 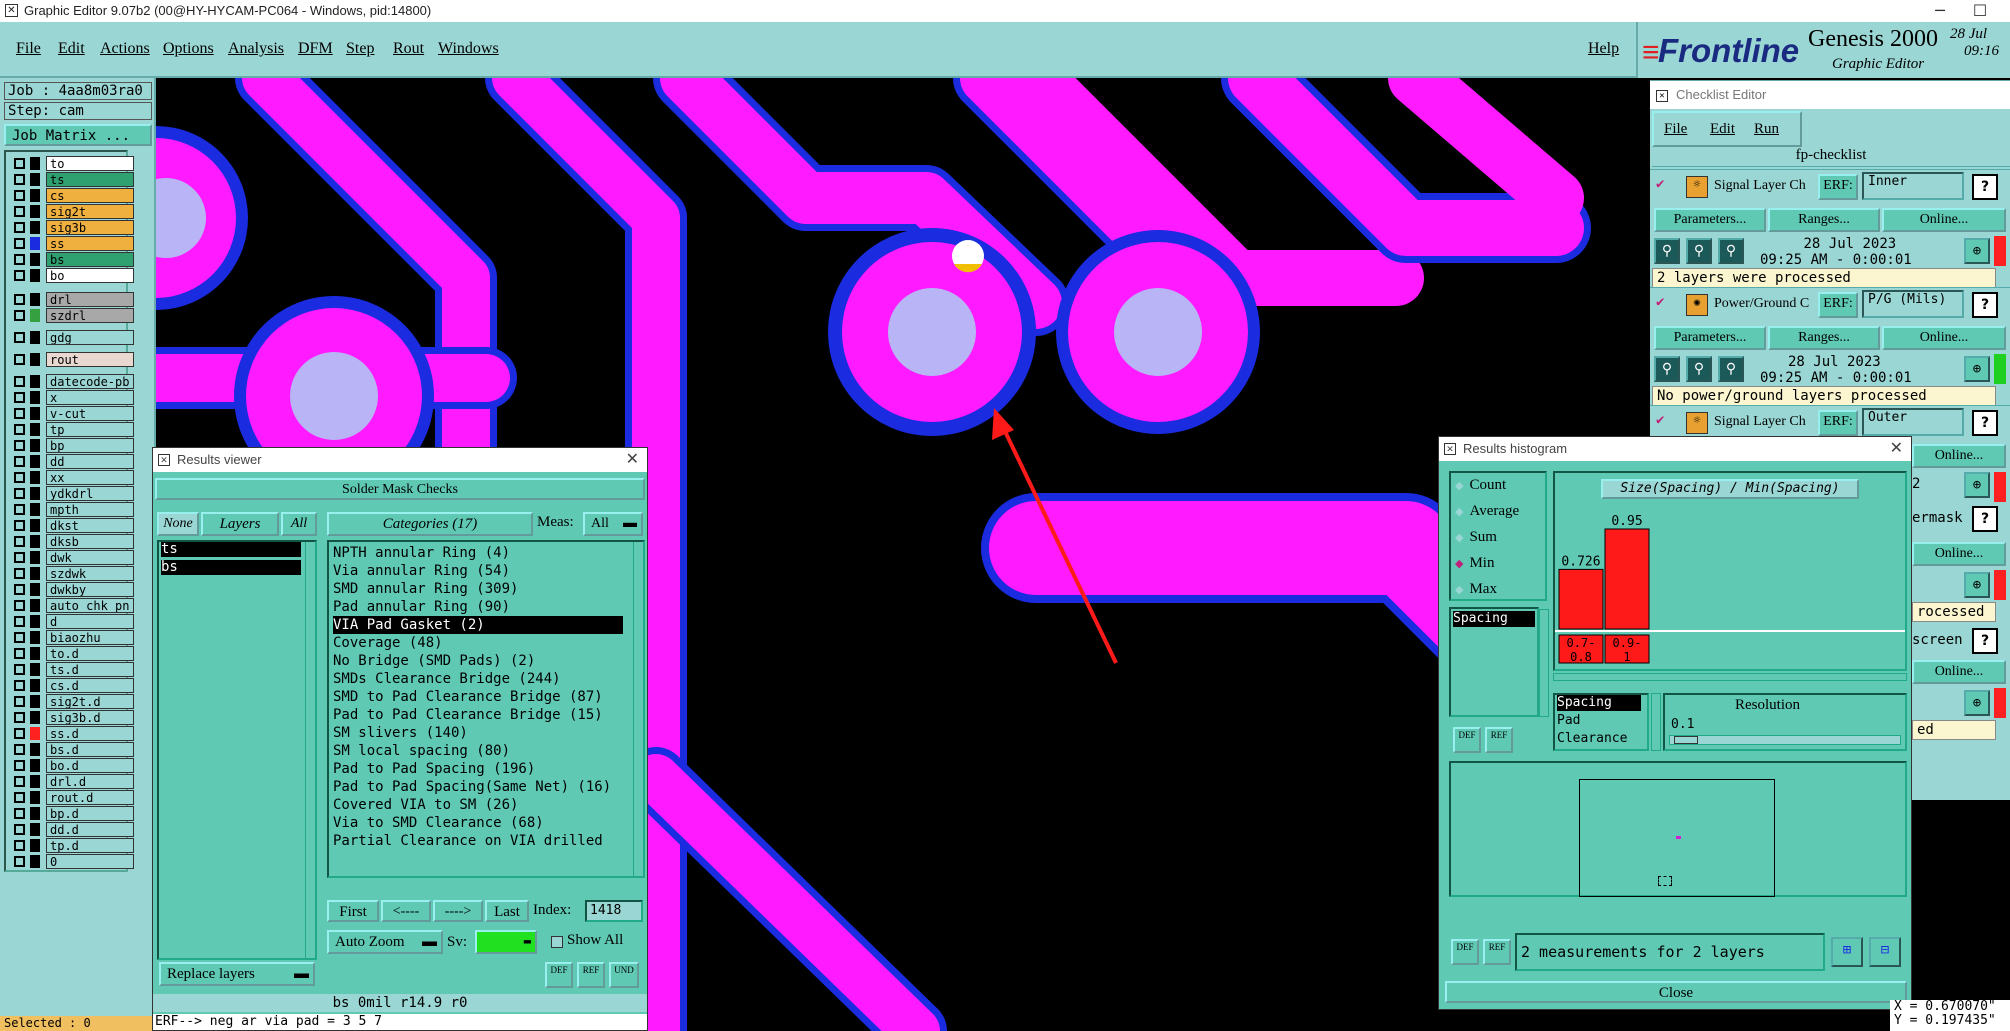 I want to click on list-item: Pad, so click(x=1568, y=721).